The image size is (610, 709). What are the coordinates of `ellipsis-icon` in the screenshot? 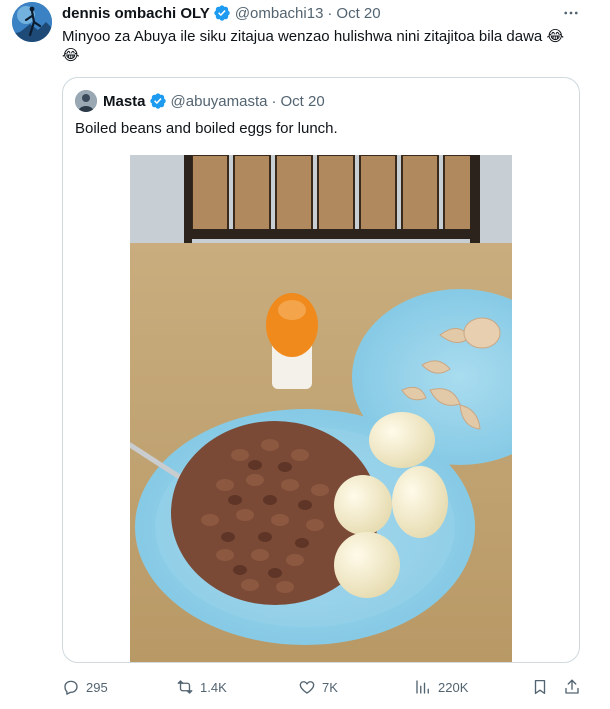 It's located at (571, 13).